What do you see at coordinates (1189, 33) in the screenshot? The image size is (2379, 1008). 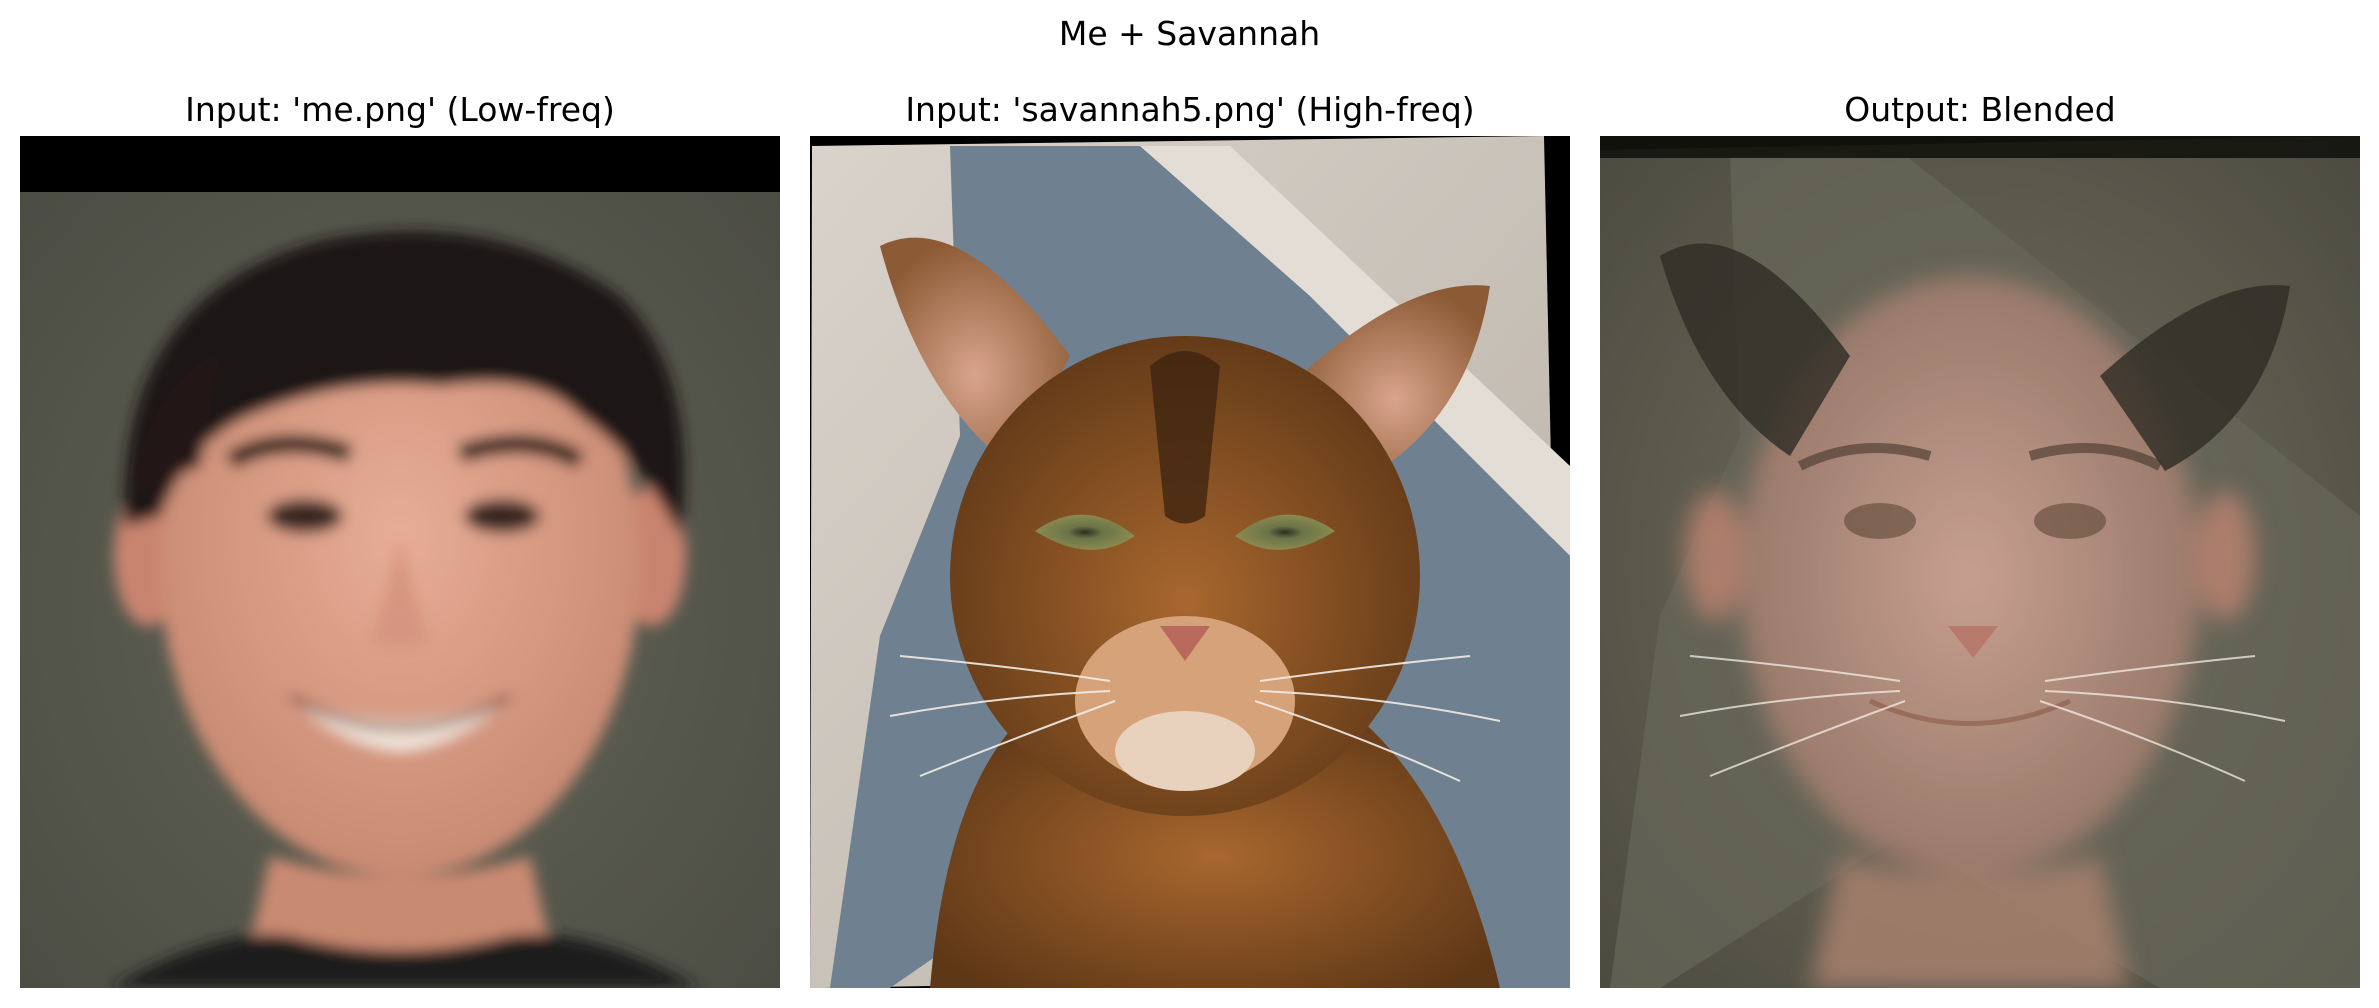 I see `figure-title: Me + Savannah` at bounding box center [1189, 33].